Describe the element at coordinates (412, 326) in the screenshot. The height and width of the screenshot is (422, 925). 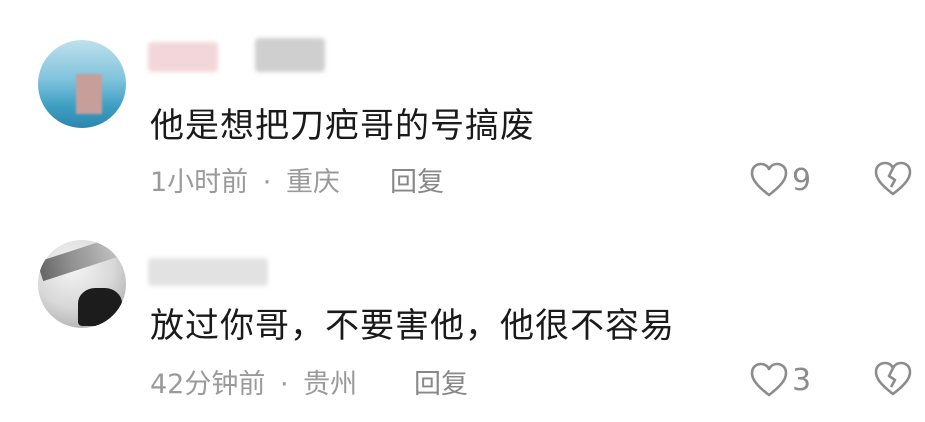
I see `comment-text: 放过你哥，不要害他，他很不容易` at that location.